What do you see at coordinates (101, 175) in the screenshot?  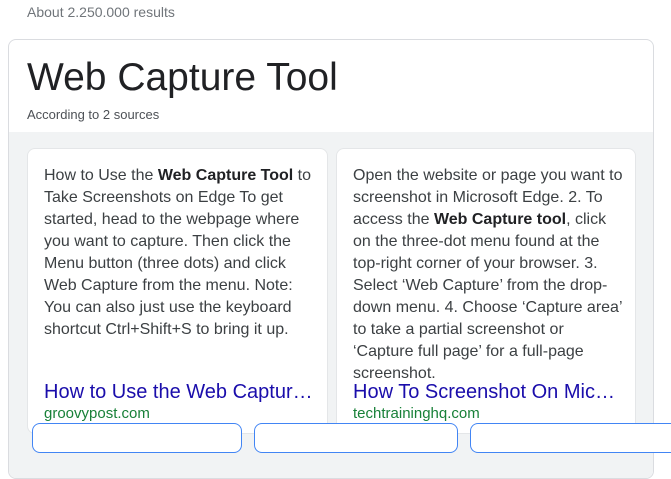 I see `snippet-text: How to Use the` at bounding box center [101, 175].